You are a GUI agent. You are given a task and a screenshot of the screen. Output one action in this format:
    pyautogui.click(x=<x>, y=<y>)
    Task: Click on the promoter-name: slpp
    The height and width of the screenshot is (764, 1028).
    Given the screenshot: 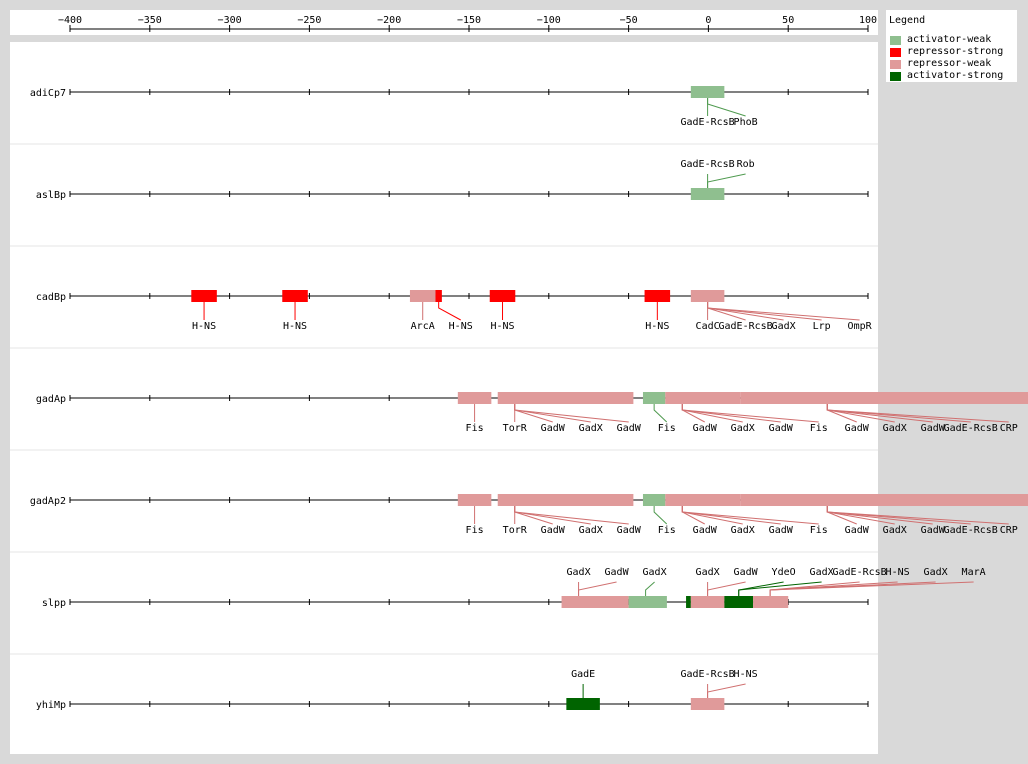 What is the action you would take?
    pyautogui.click(x=54, y=603)
    